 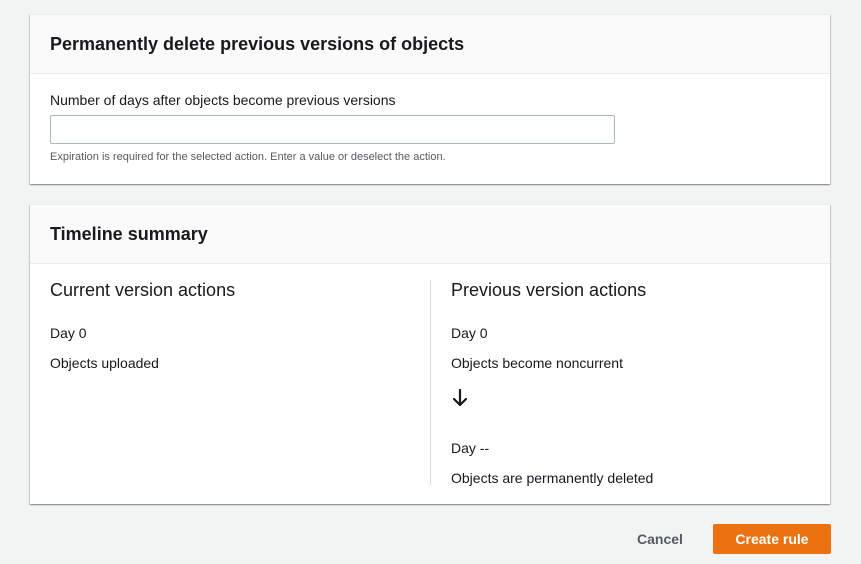 What do you see at coordinates (537, 363) in the screenshot?
I see `previous-event-start-label: Objects become noncurrent` at bounding box center [537, 363].